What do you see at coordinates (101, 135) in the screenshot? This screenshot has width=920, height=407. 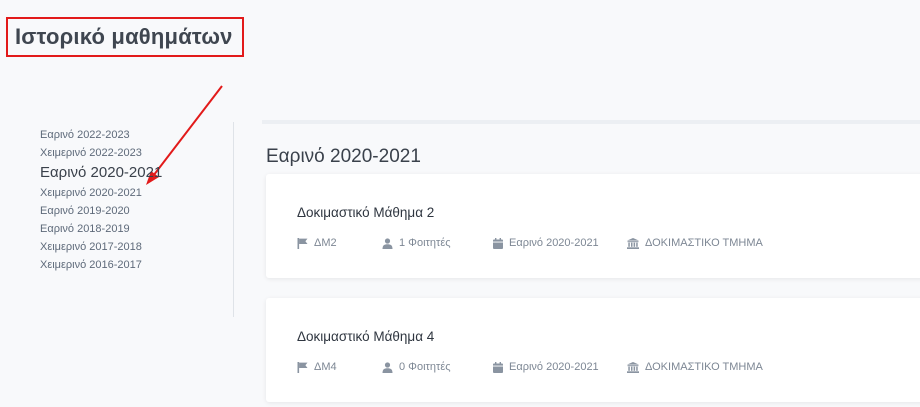 I see `sidebar-item-spring-2022-2023: Εαρινό 2022-2023` at bounding box center [101, 135].